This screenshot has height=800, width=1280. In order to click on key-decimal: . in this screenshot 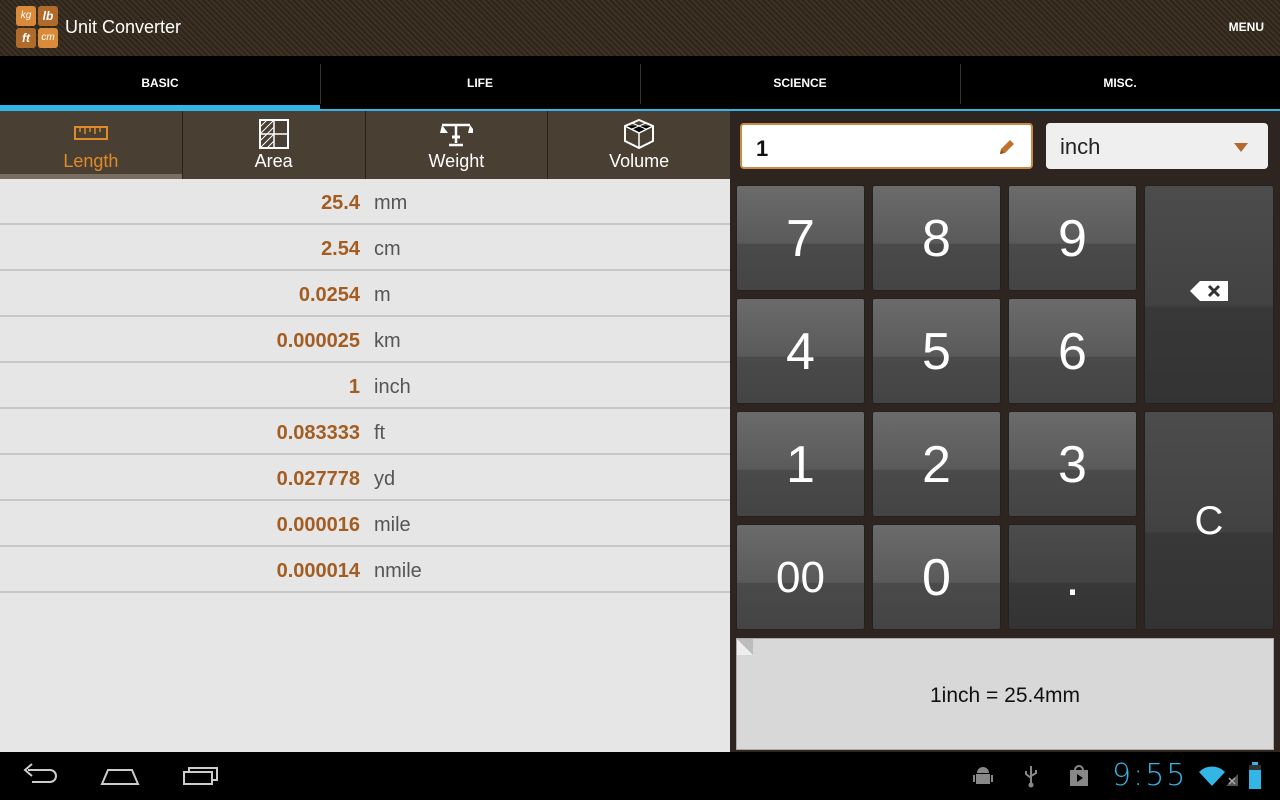, I will do `click(1072, 577)`.